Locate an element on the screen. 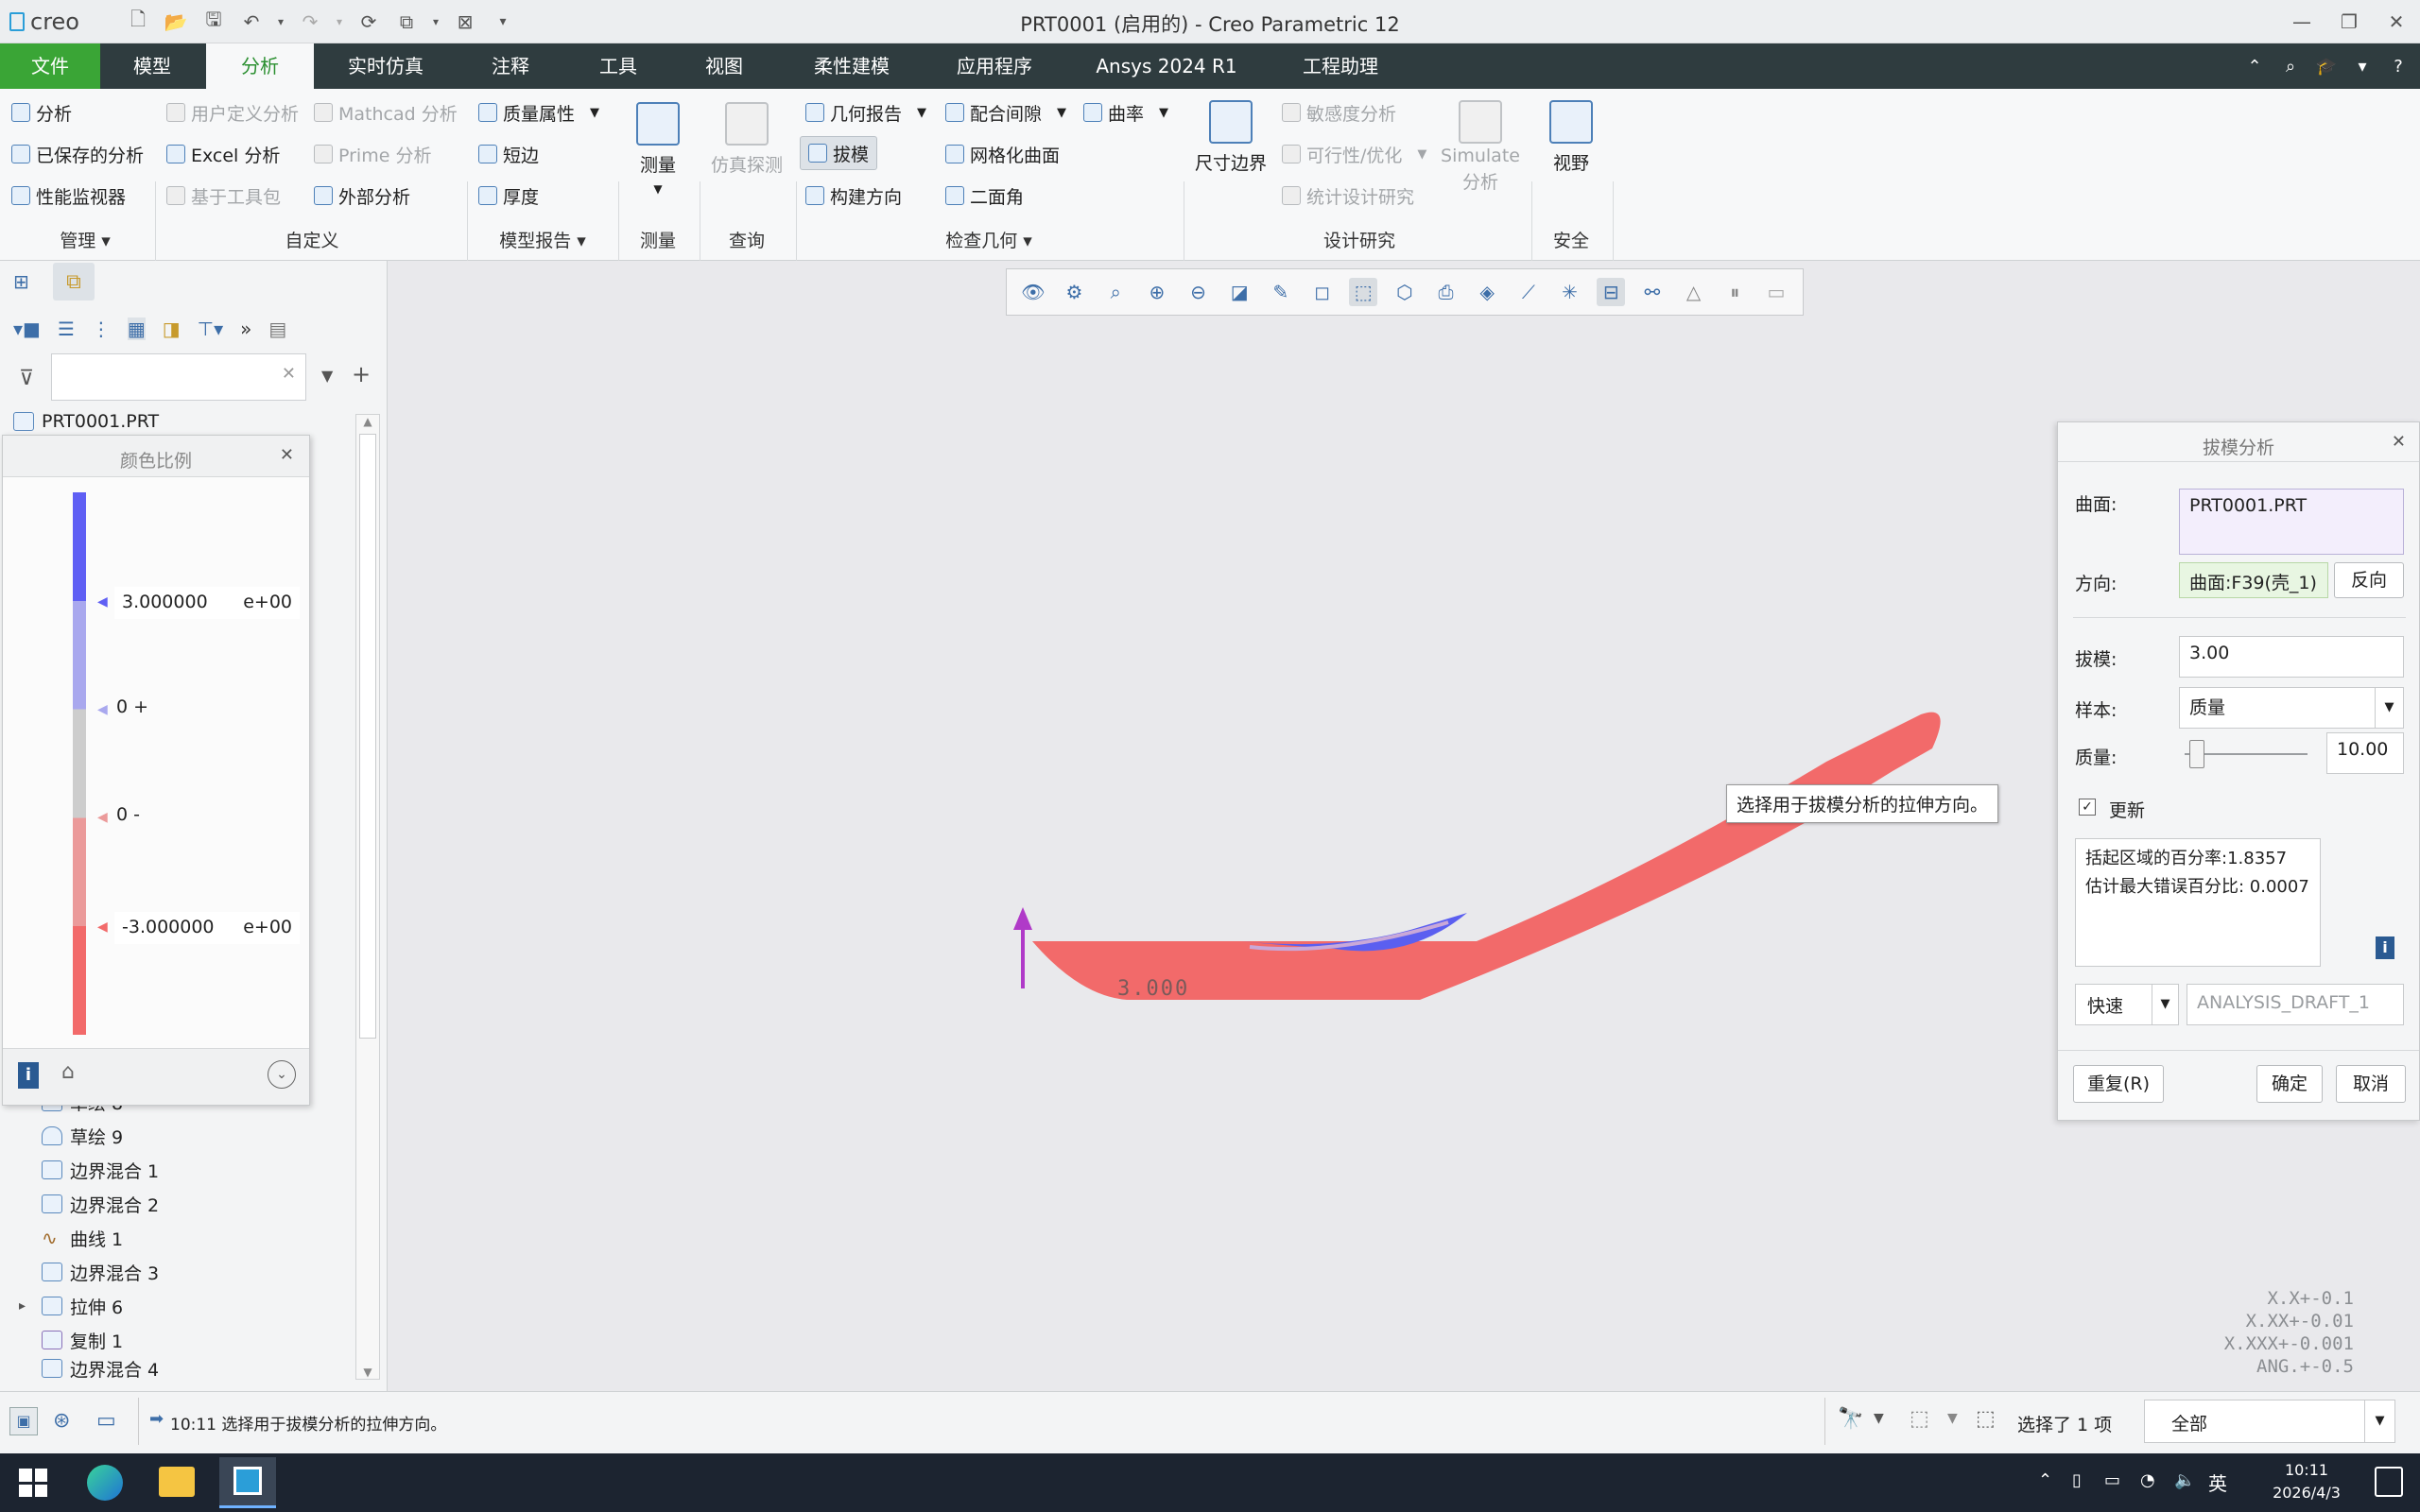  toolkit-based-button: 基于工具包 is located at coordinates (223, 195).